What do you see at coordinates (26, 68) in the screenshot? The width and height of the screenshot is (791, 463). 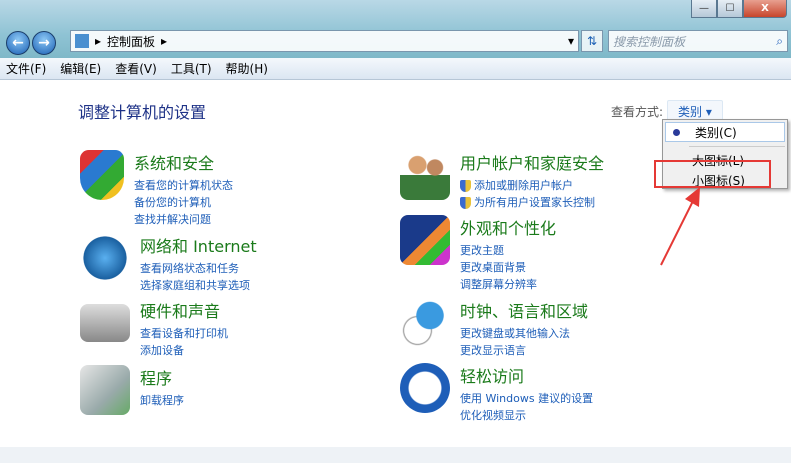 I see `menu-file: 文件(F)` at bounding box center [26, 68].